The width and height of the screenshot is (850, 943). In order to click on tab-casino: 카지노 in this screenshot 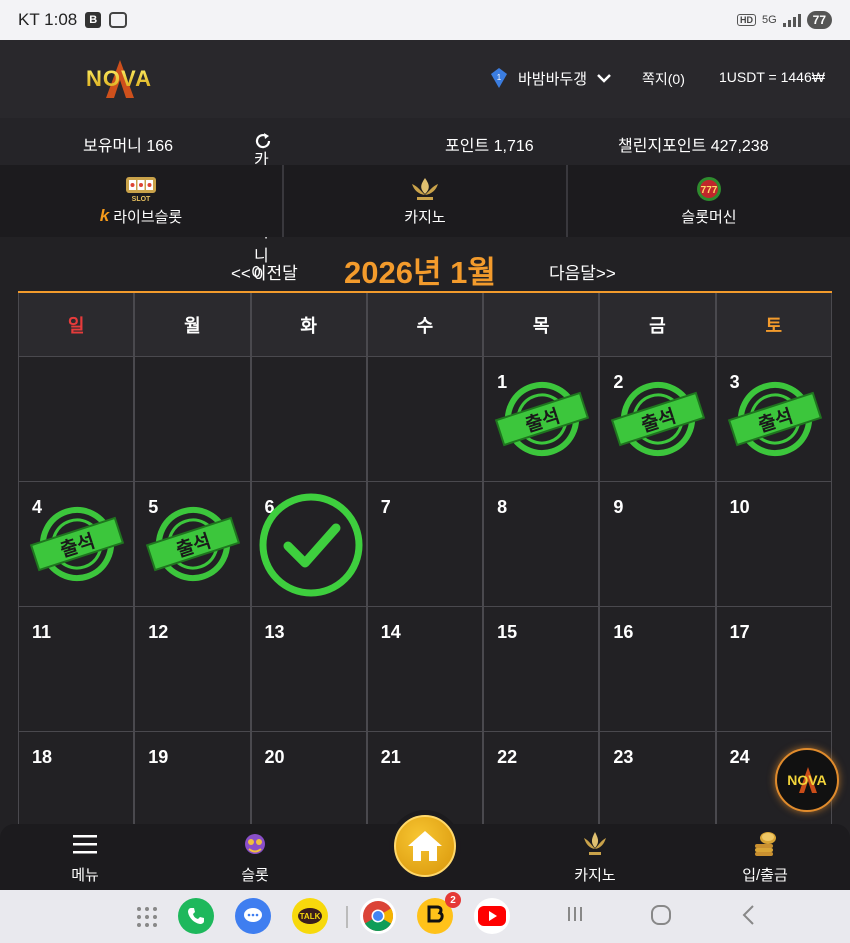, I will do `click(426, 201)`.